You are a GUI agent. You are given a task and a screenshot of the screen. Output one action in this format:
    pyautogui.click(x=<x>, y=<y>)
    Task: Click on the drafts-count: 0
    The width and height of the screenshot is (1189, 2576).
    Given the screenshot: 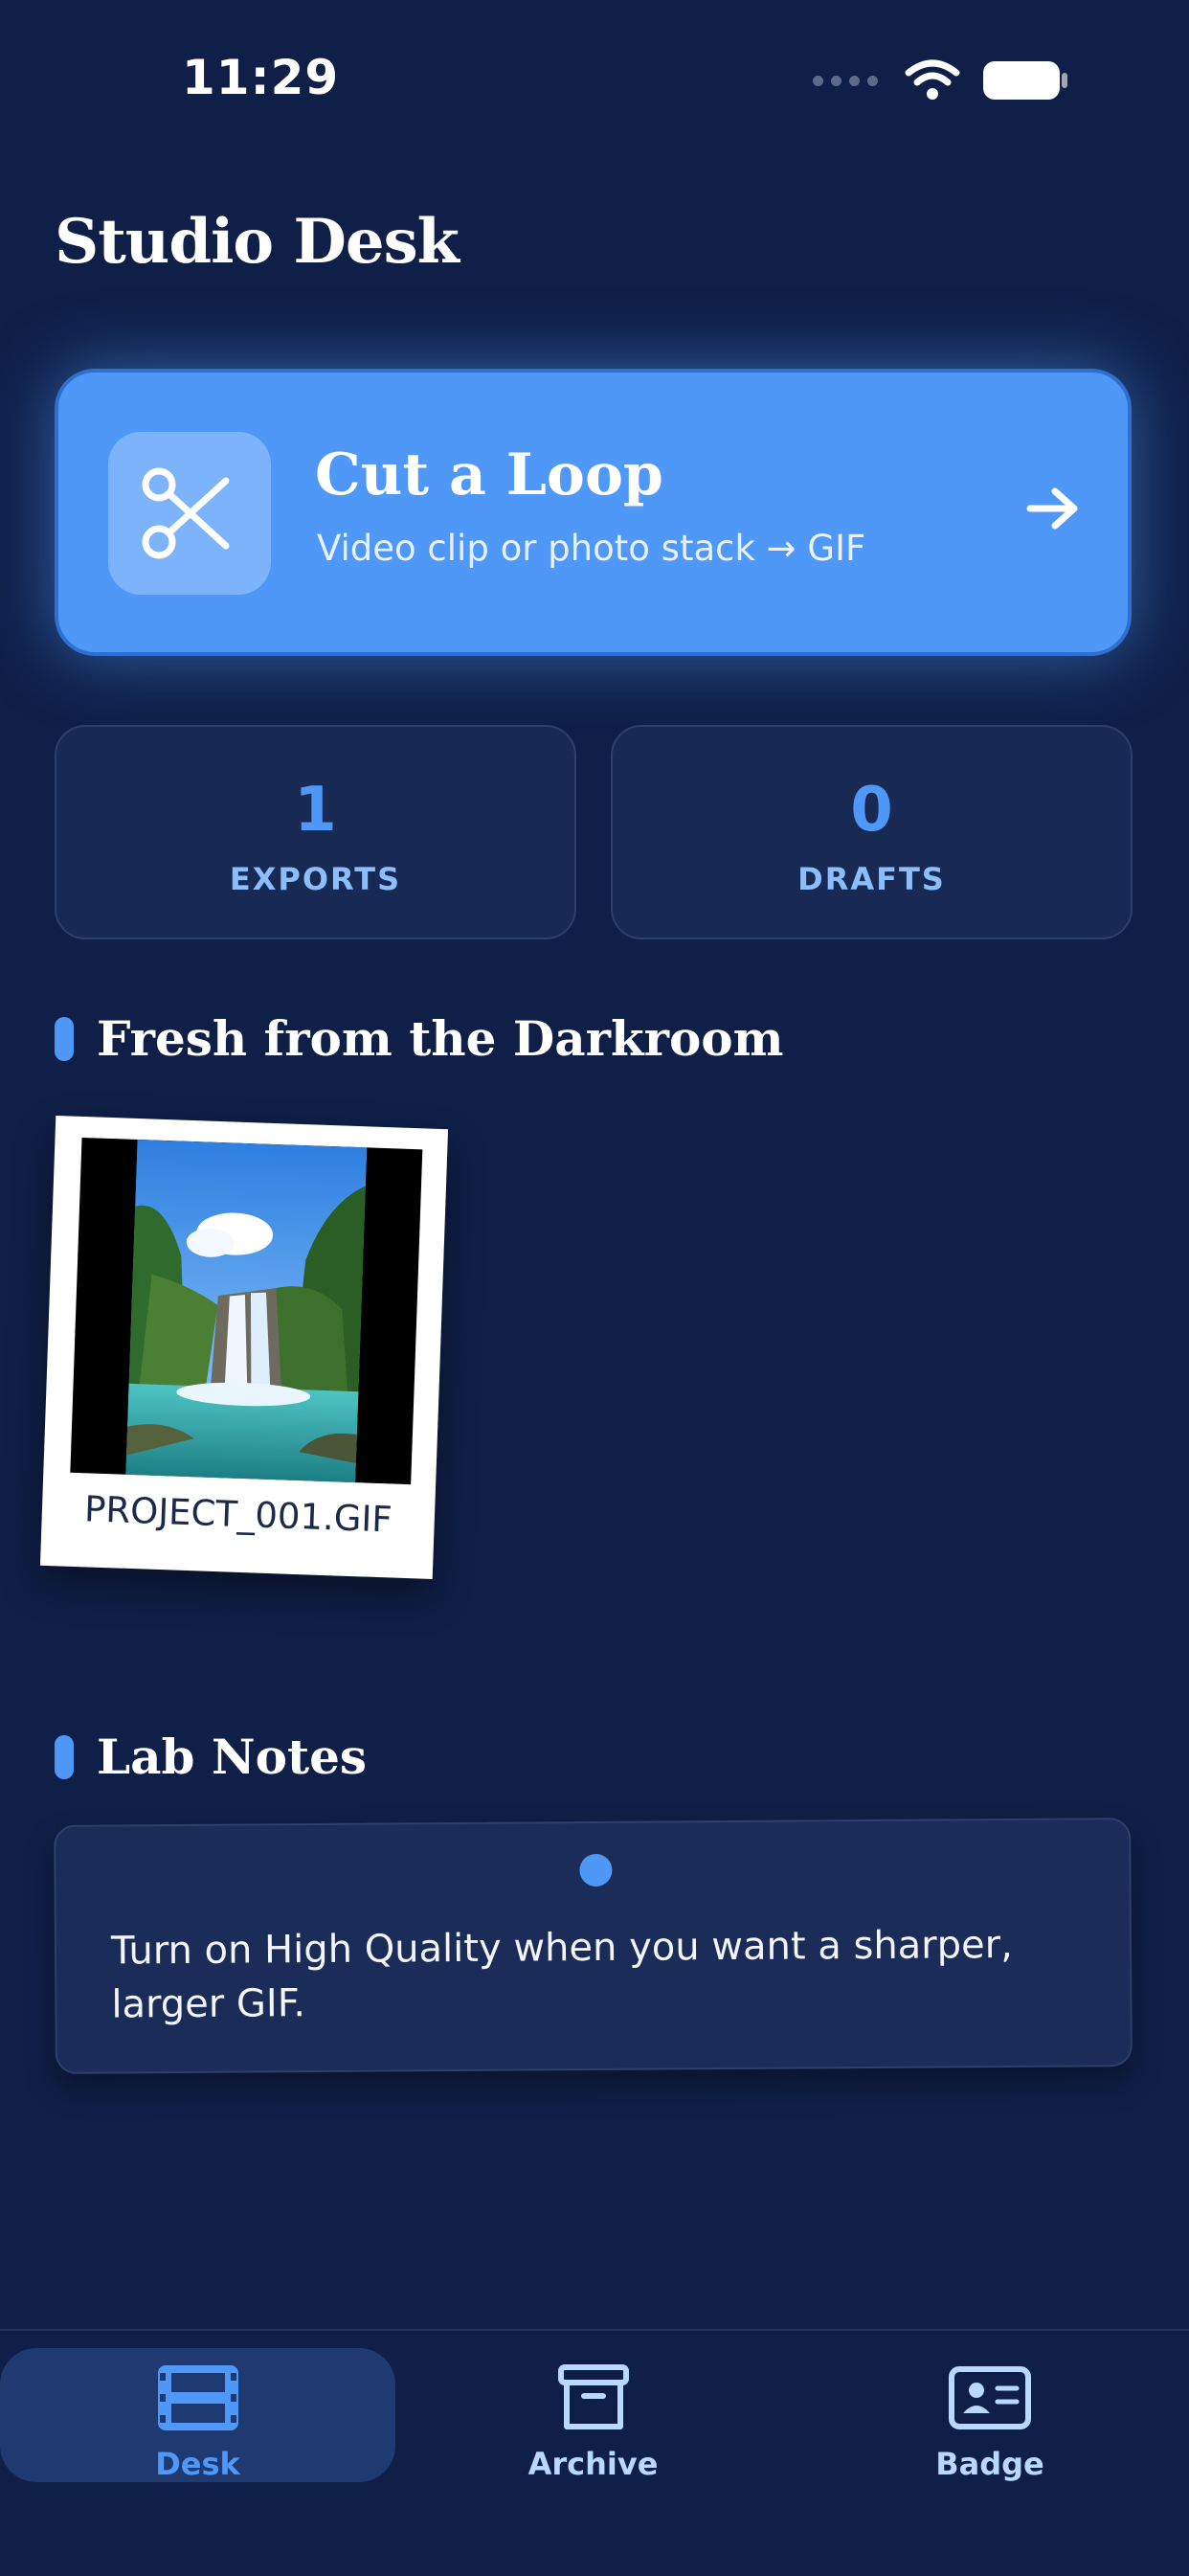 What is the action you would take?
    pyautogui.click(x=871, y=810)
    